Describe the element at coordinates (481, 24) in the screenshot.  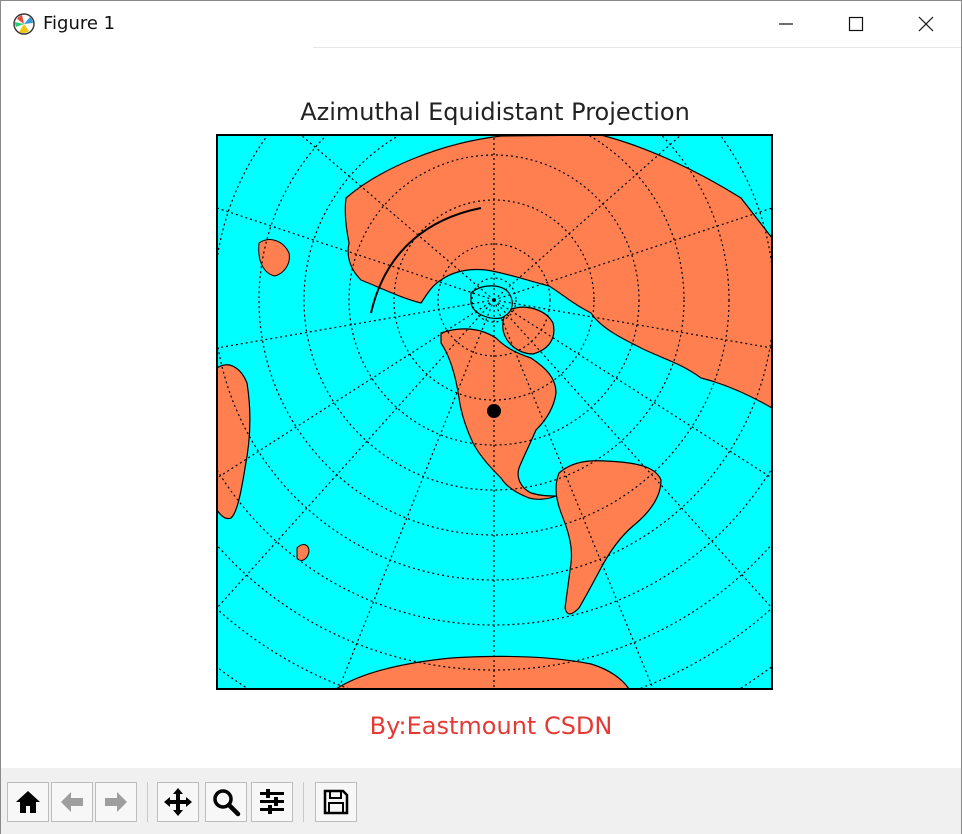
I see `title-bar: Figure 1` at that location.